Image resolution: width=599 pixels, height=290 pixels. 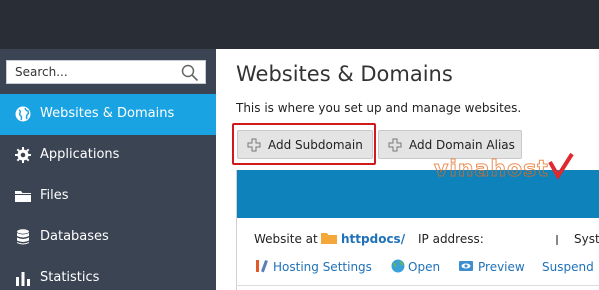 What do you see at coordinates (108, 274) in the screenshot?
I see `sidebar-item-statistics: Statistics` at bounding box center [108, 274].